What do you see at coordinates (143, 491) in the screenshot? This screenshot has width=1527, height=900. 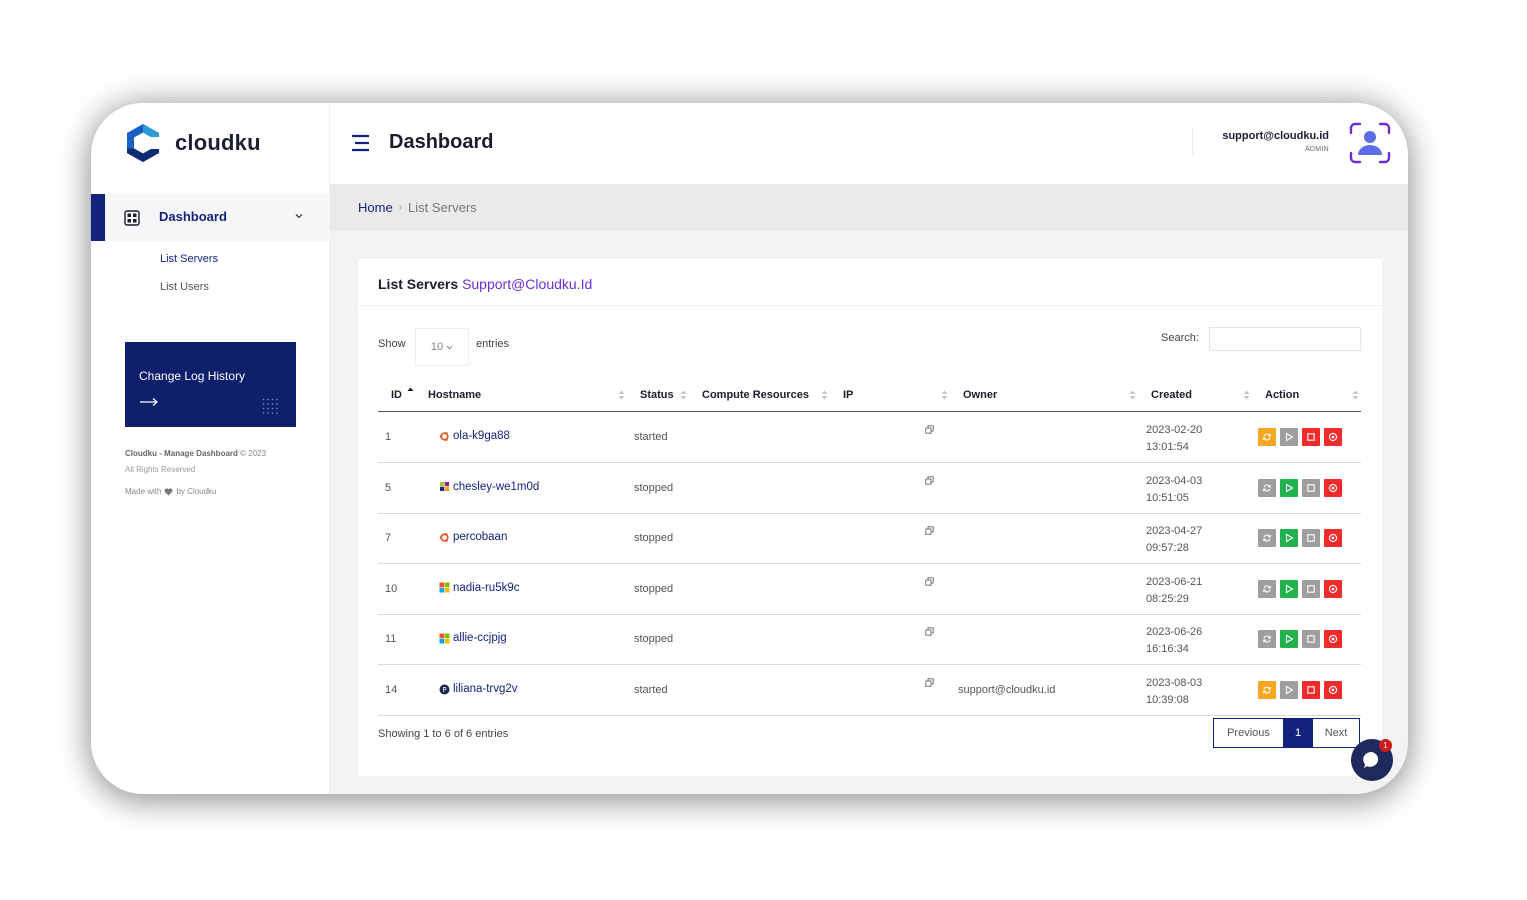 I see `footer-made-prefix: Made with` at bounding box center [143, 491].